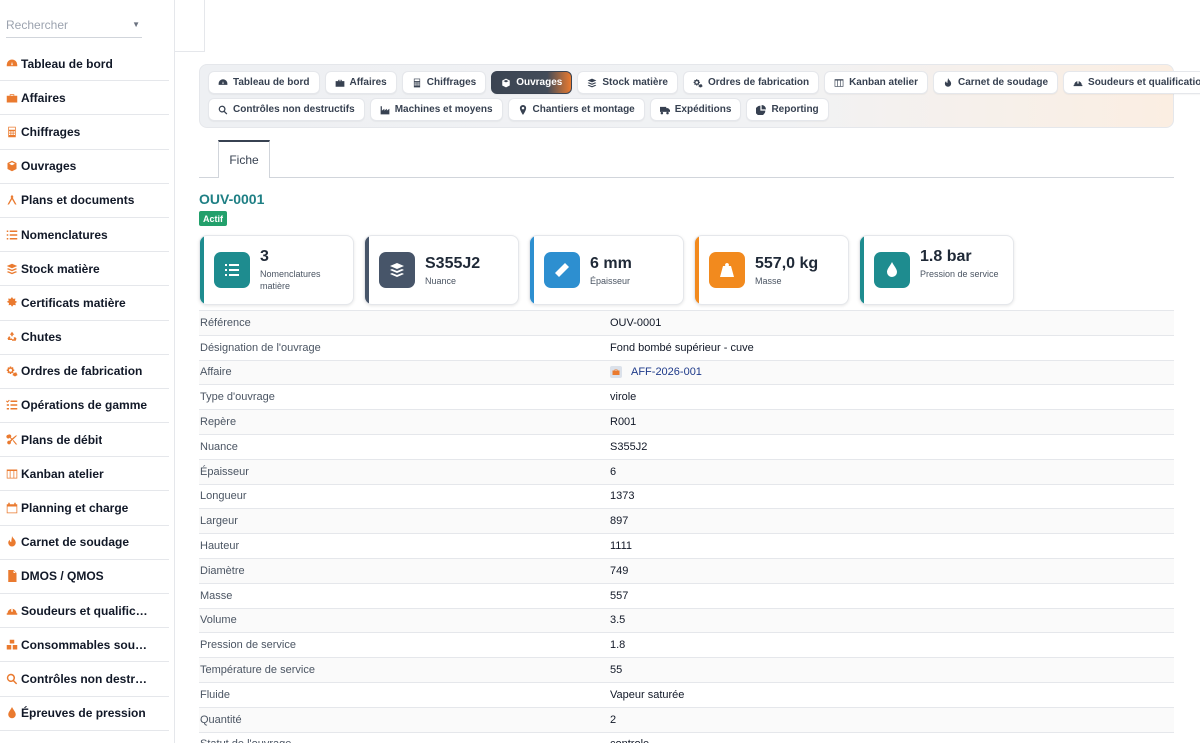 The image size is (1200, 743). I want to click on kpi-value: S355J2, so click(453, 263).